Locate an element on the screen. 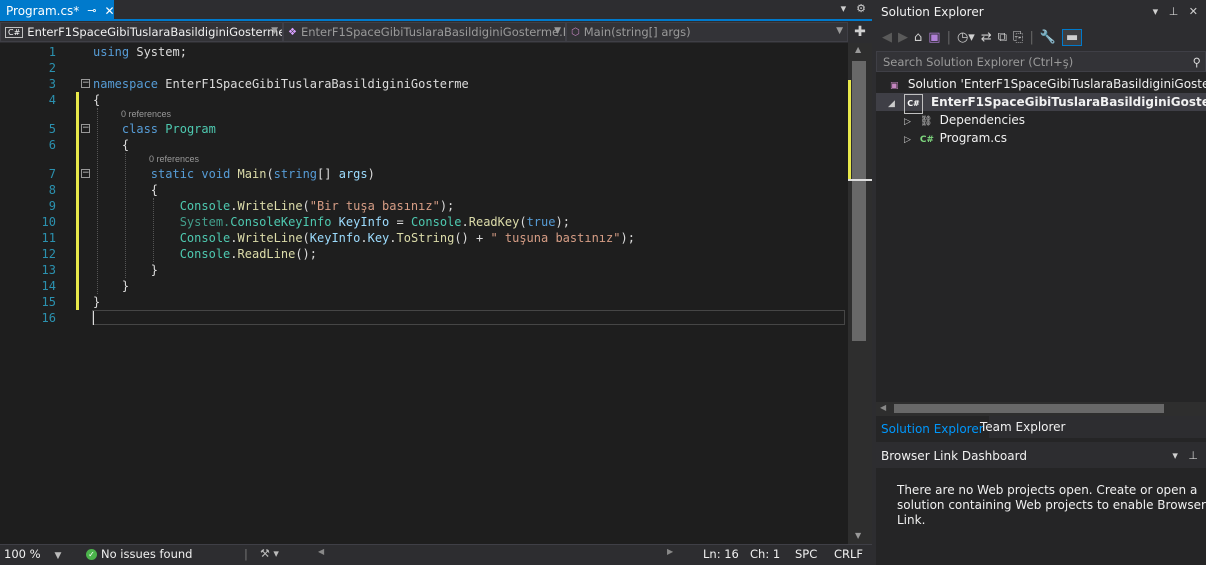 The image size is (1206, 565). home-icon: ⌂ is located at coordinates (918, 37).